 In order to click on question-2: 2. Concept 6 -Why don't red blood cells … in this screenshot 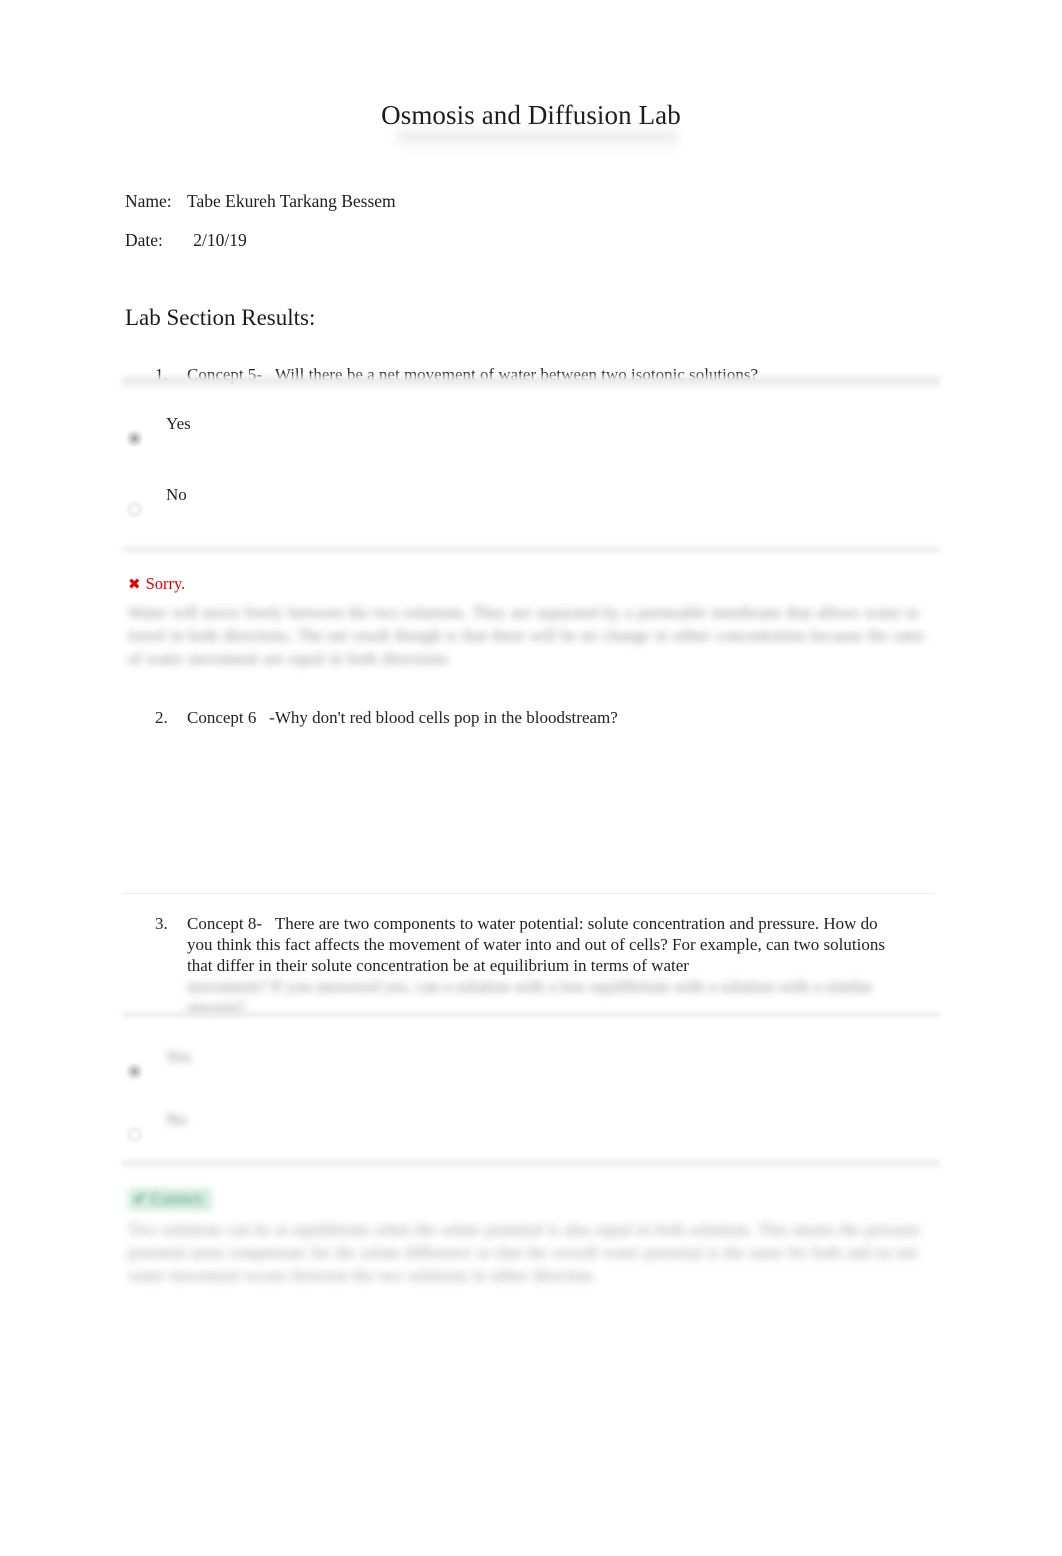, I will do `click(520, 717)`.